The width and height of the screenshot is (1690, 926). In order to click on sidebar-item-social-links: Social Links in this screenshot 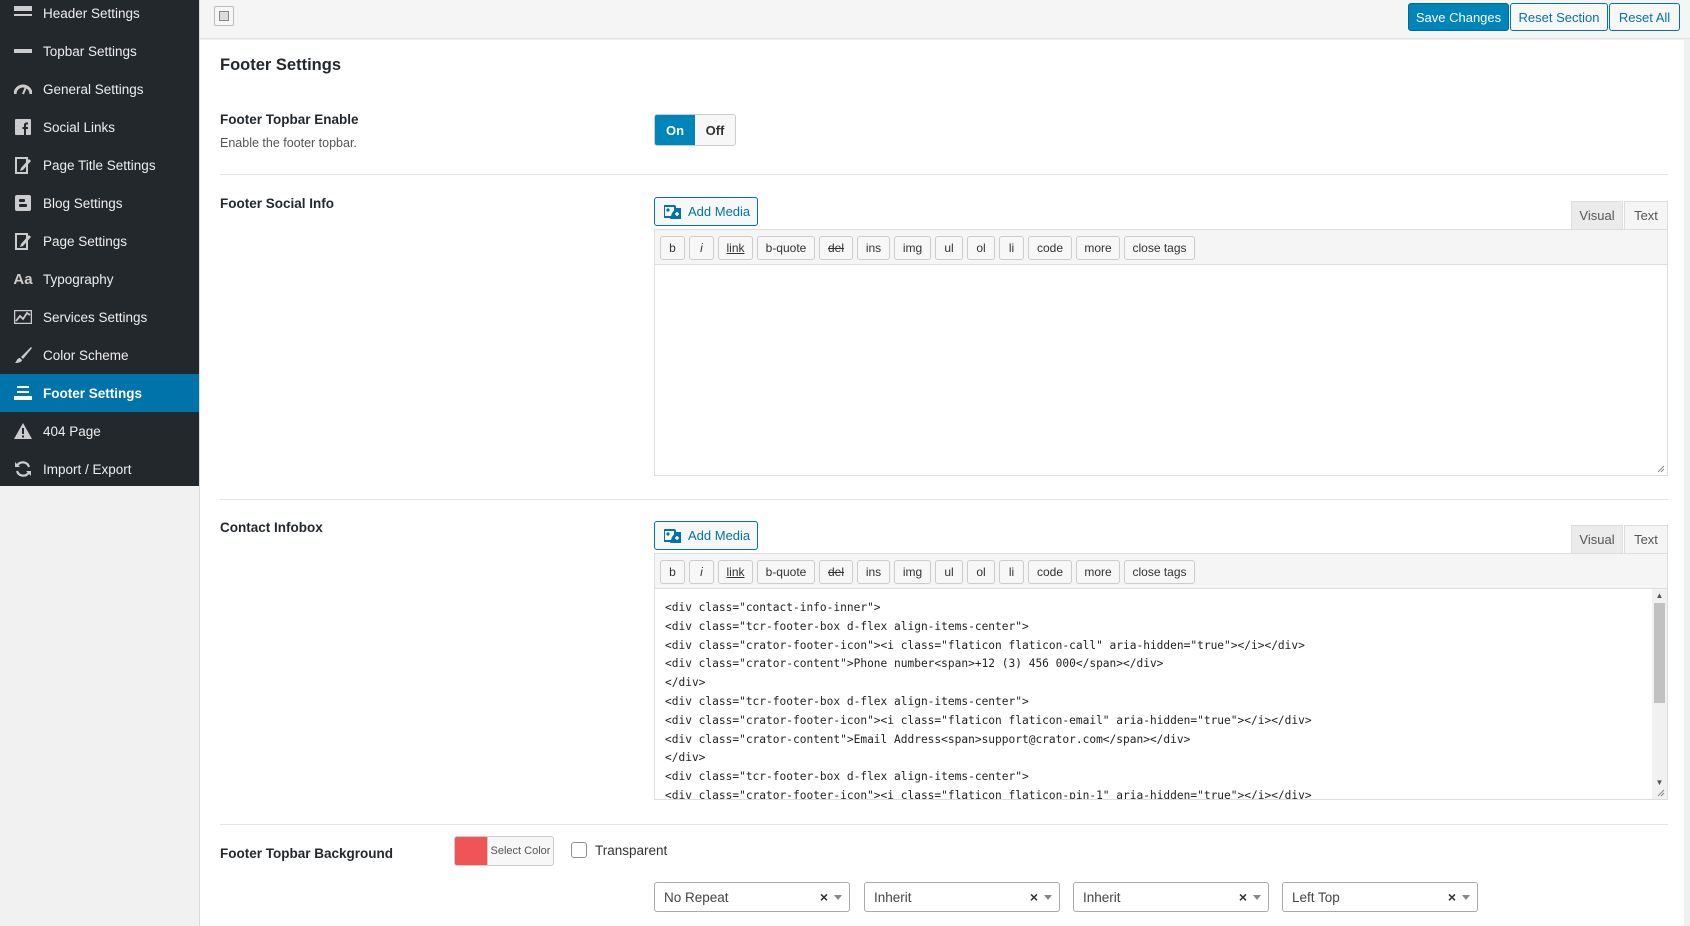, I will do `click(99, 127)`.